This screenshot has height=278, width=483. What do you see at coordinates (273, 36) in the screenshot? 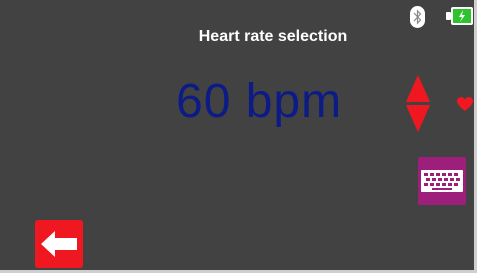
I see `page-title: Heart rate selection` at bounding box center [273, 36].